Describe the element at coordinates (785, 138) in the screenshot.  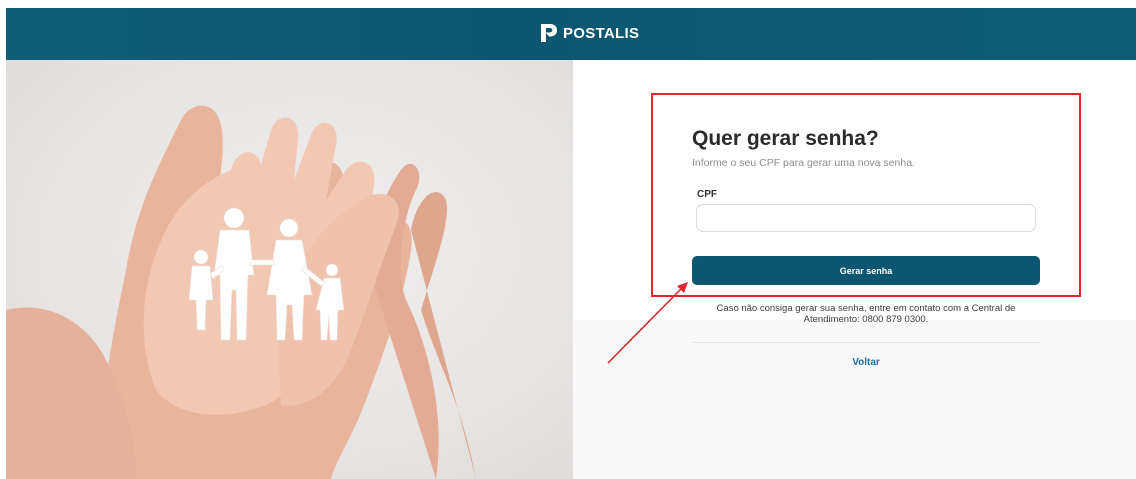
I see `form-title: Quer gerar senha?` at that location.